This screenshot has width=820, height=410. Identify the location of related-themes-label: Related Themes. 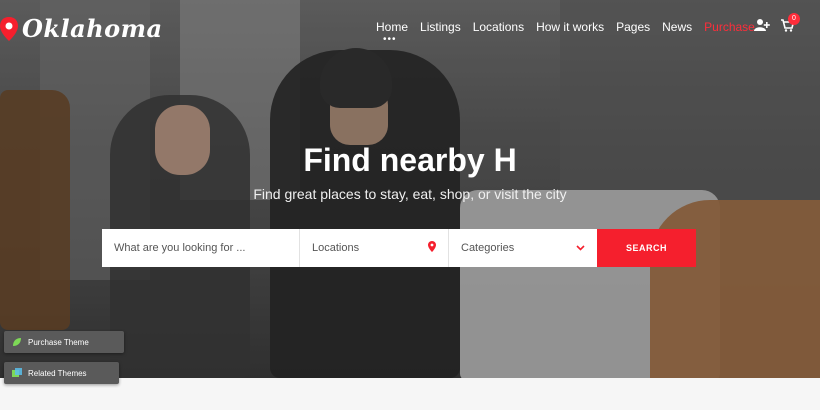
(57, 373).